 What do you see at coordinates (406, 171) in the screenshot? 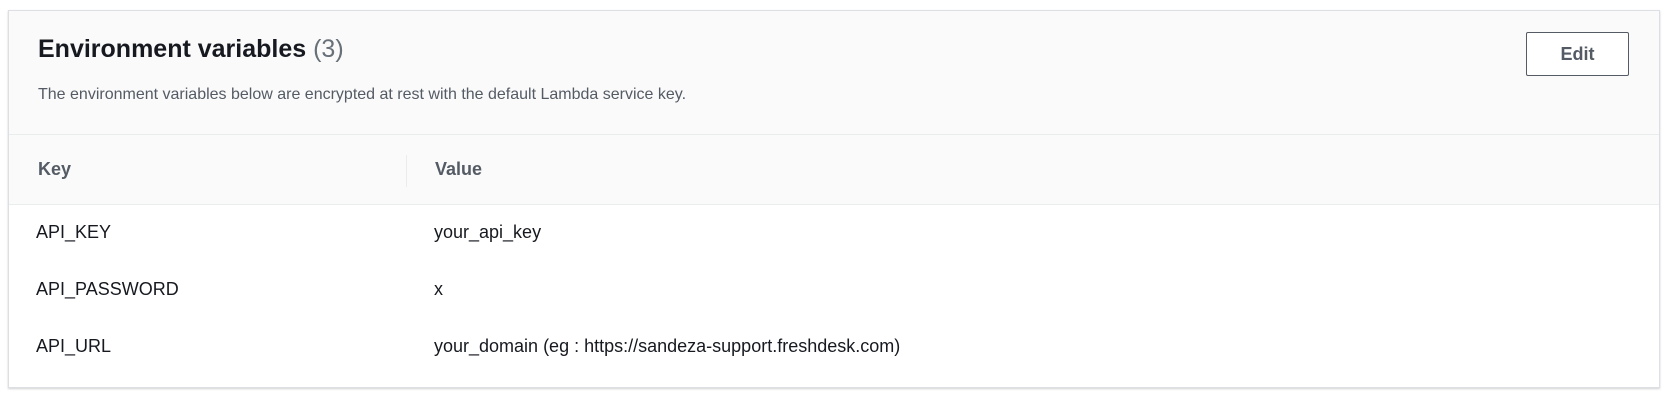
I see `column-divider` at bounding box center [406, 171].